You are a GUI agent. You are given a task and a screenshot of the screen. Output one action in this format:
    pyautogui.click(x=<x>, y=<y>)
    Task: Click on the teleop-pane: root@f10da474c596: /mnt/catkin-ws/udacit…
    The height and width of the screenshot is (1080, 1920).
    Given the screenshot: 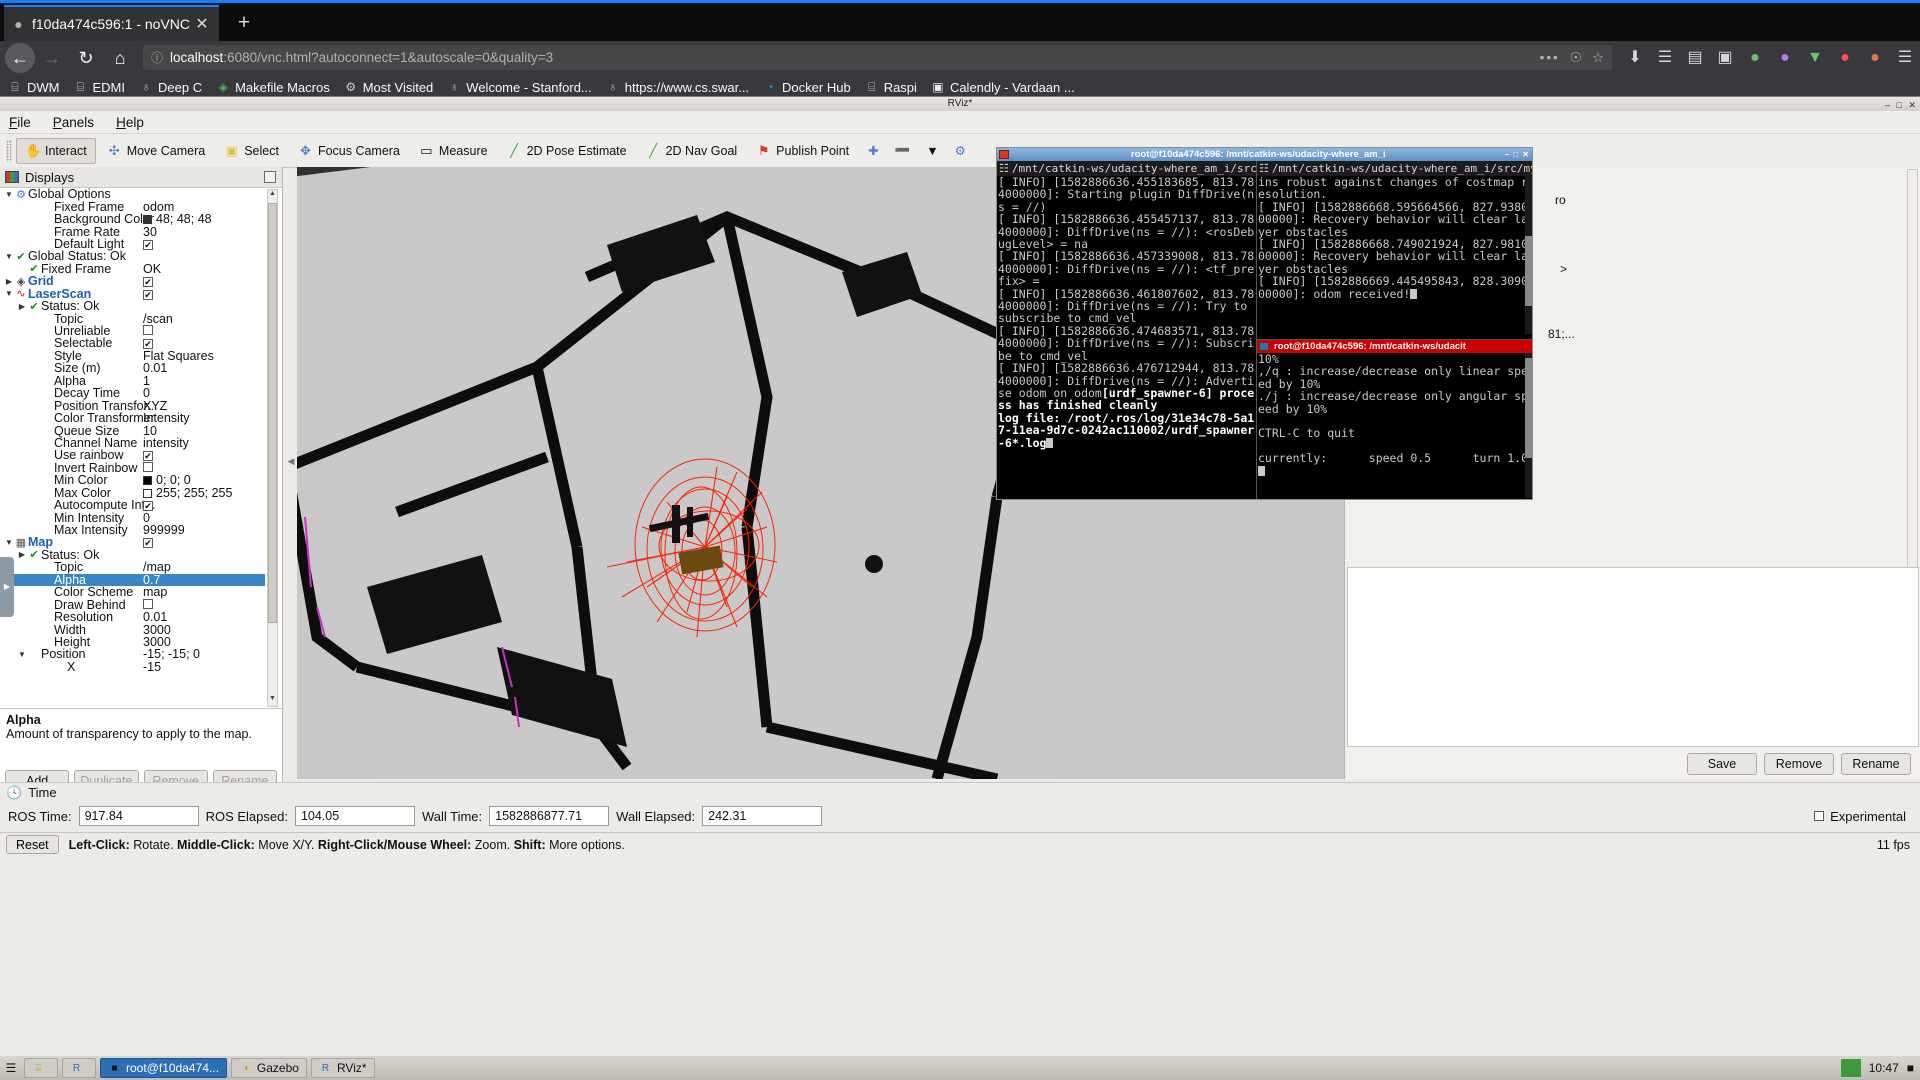 What is the action you would take?
    pyautogui.click(x=1394, y=419)
    